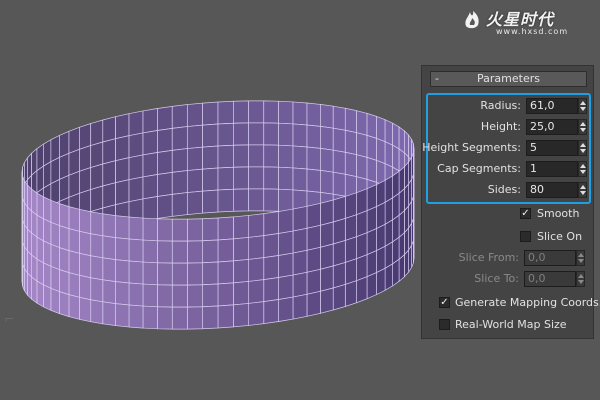 Image resolution: width=600 pixels, height=400 pixels. What do you see at coordinates (580, 258) in the screenshot?
I see `slice-from-spinner` at bounding box center [580, 258].